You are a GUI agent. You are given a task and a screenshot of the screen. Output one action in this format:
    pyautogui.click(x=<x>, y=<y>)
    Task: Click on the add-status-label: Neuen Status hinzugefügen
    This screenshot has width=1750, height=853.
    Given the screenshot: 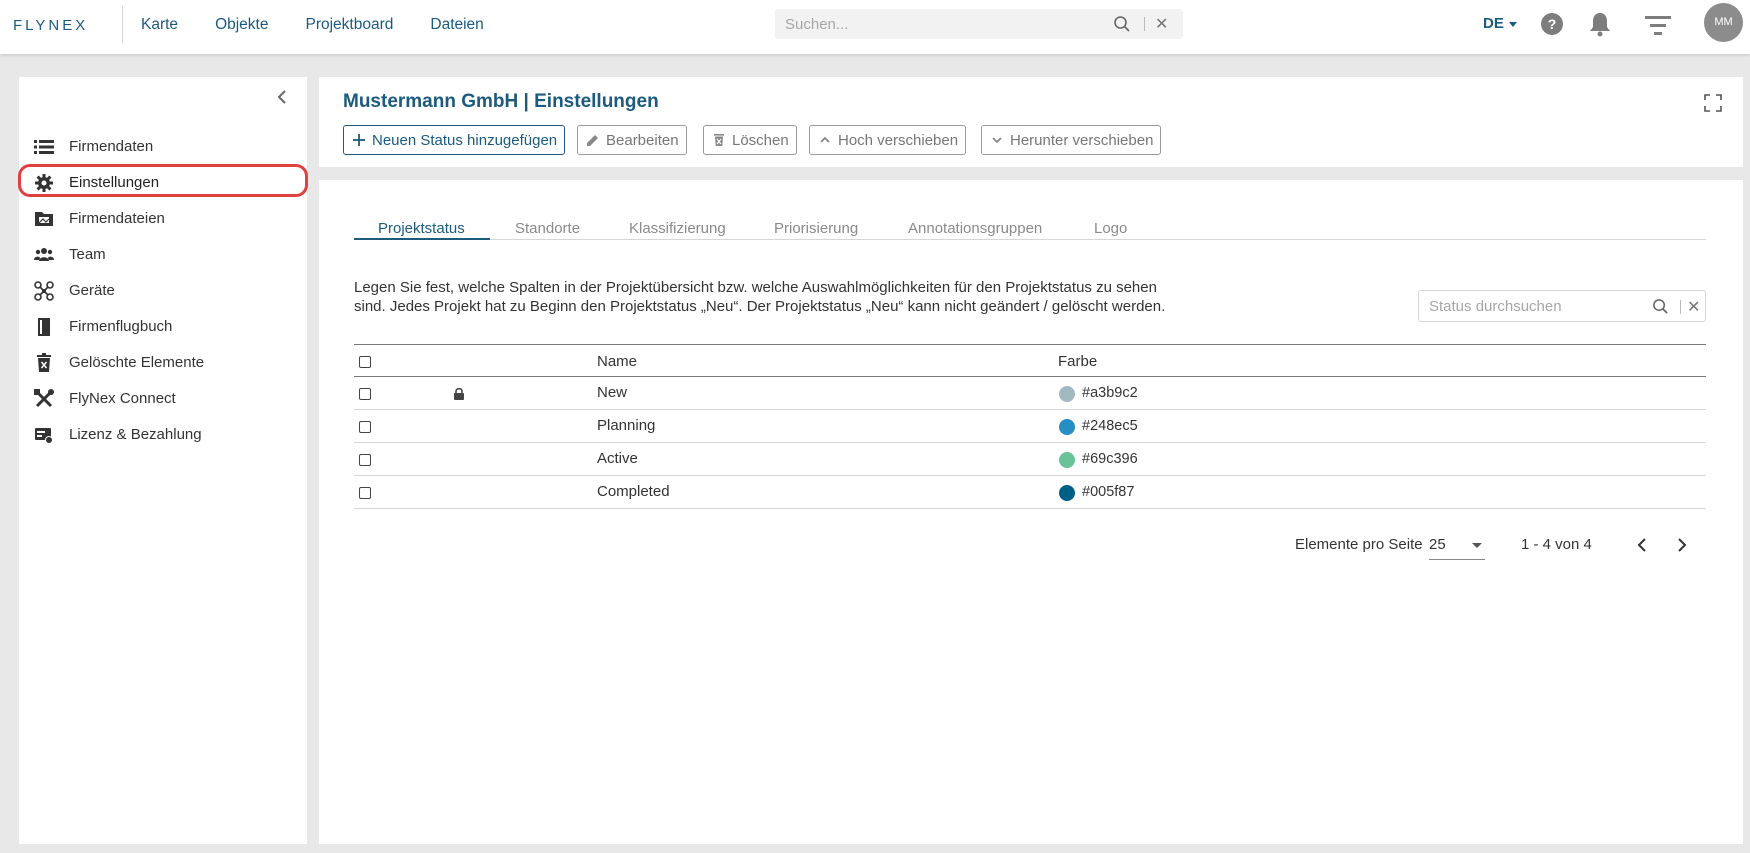 What is the action you would take?
    pyautogui.click(x=465, y=140)
    